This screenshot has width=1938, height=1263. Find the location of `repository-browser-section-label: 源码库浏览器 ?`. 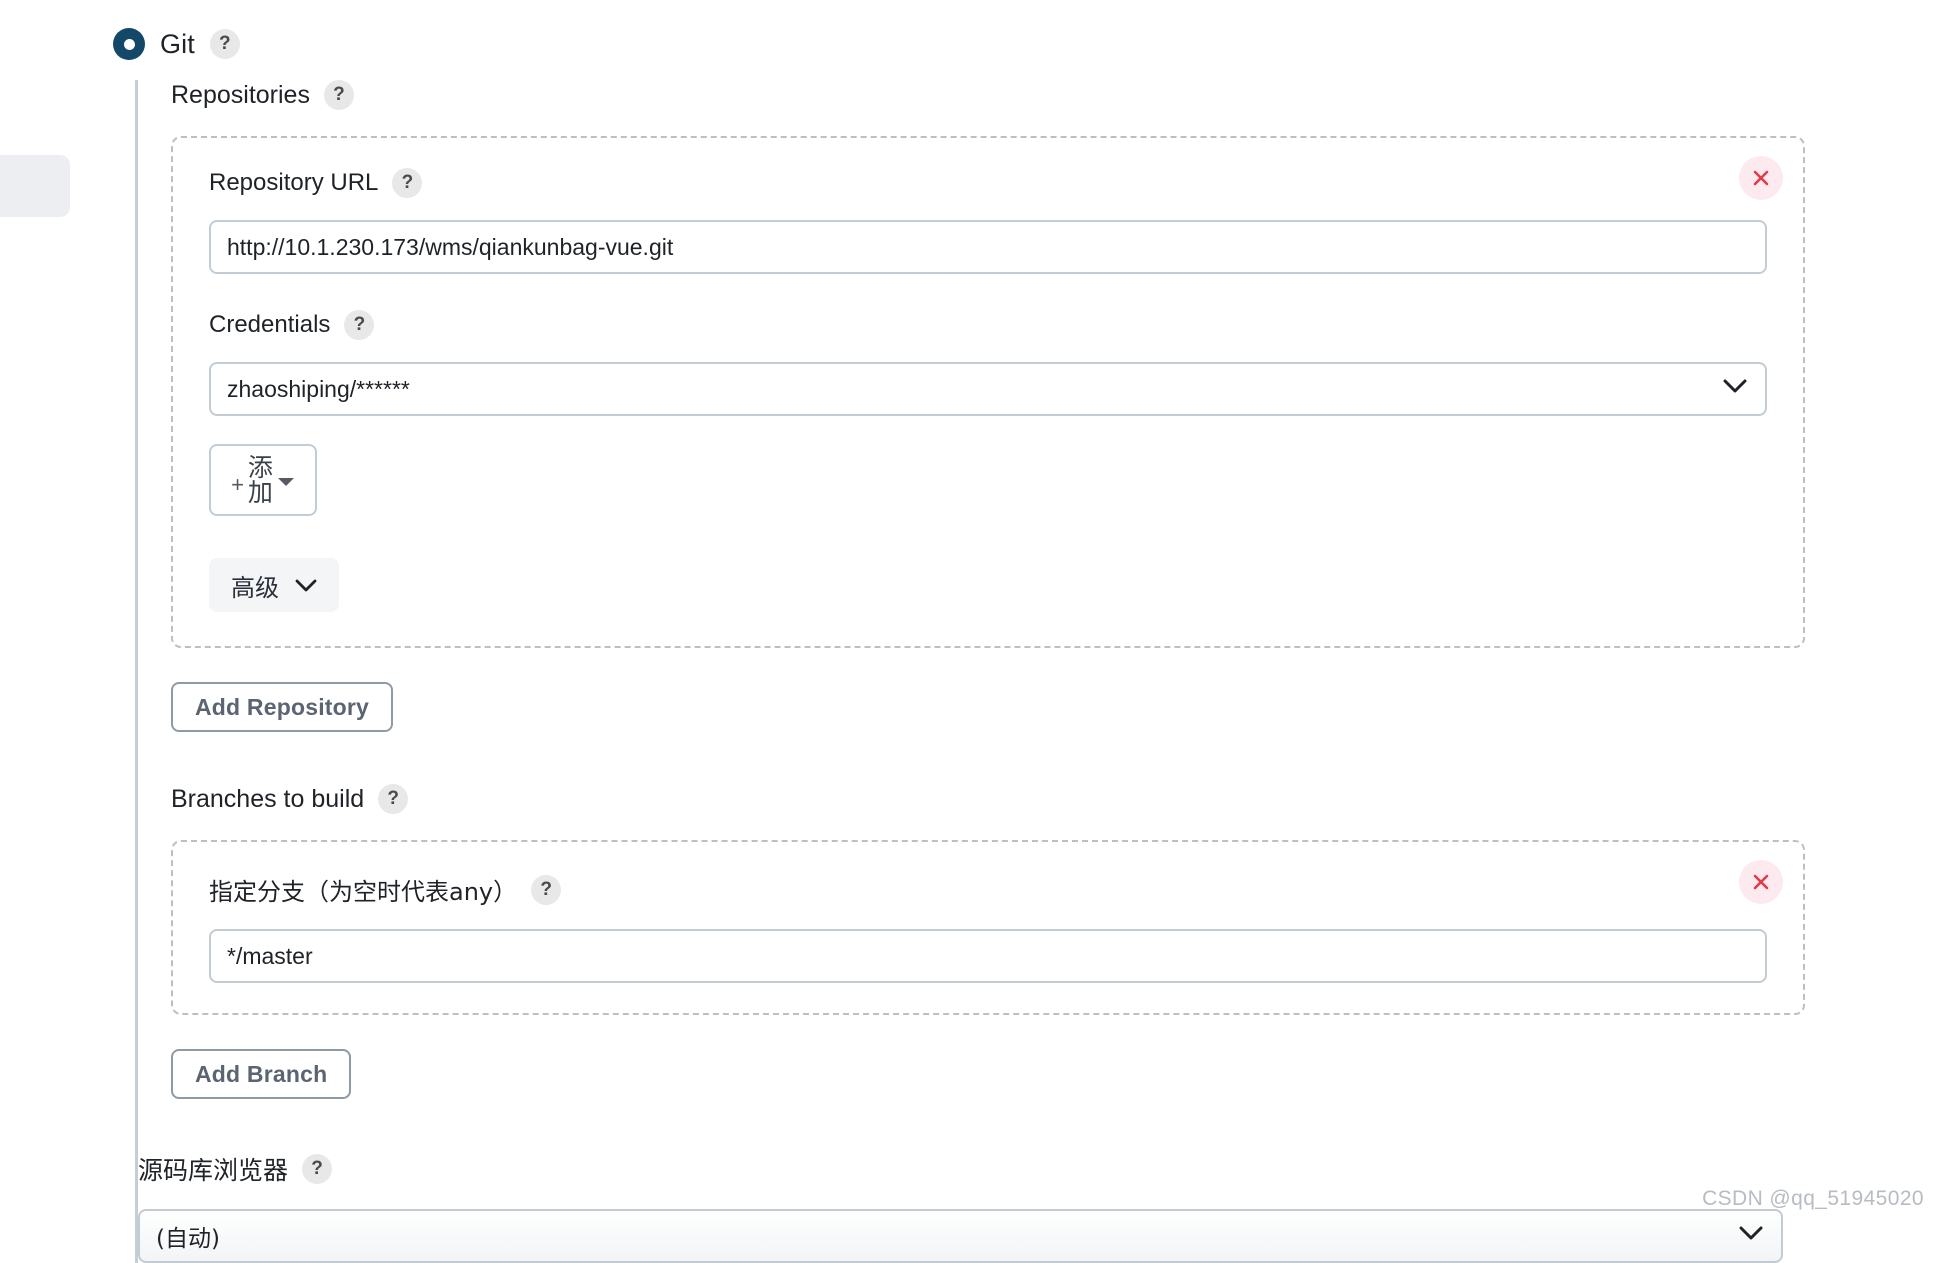

repository-browser-section-label: 源码库浏览器 ? is located at coordinates (1036, 1169).